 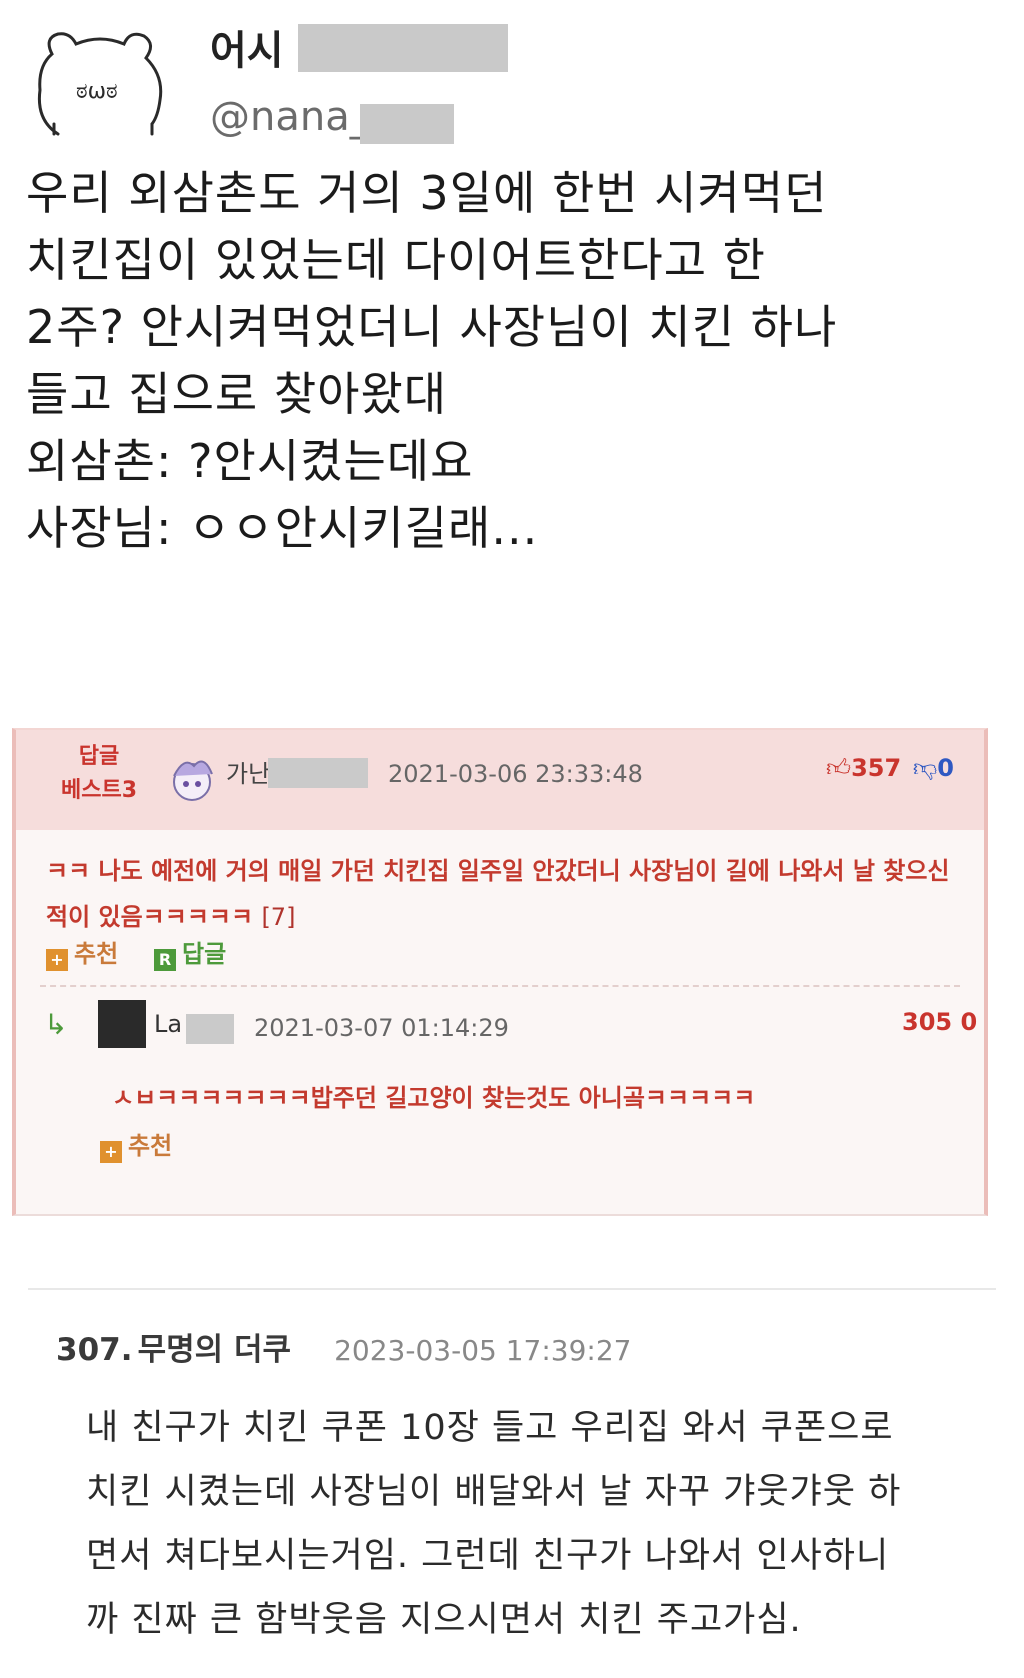 What do you see at coordinates (427, 193) in the screenshot?
I see `tweet-line: 우리 외삼촌도 거의 3일에 한번 시켜먹던` at bounding box center [427, 193].